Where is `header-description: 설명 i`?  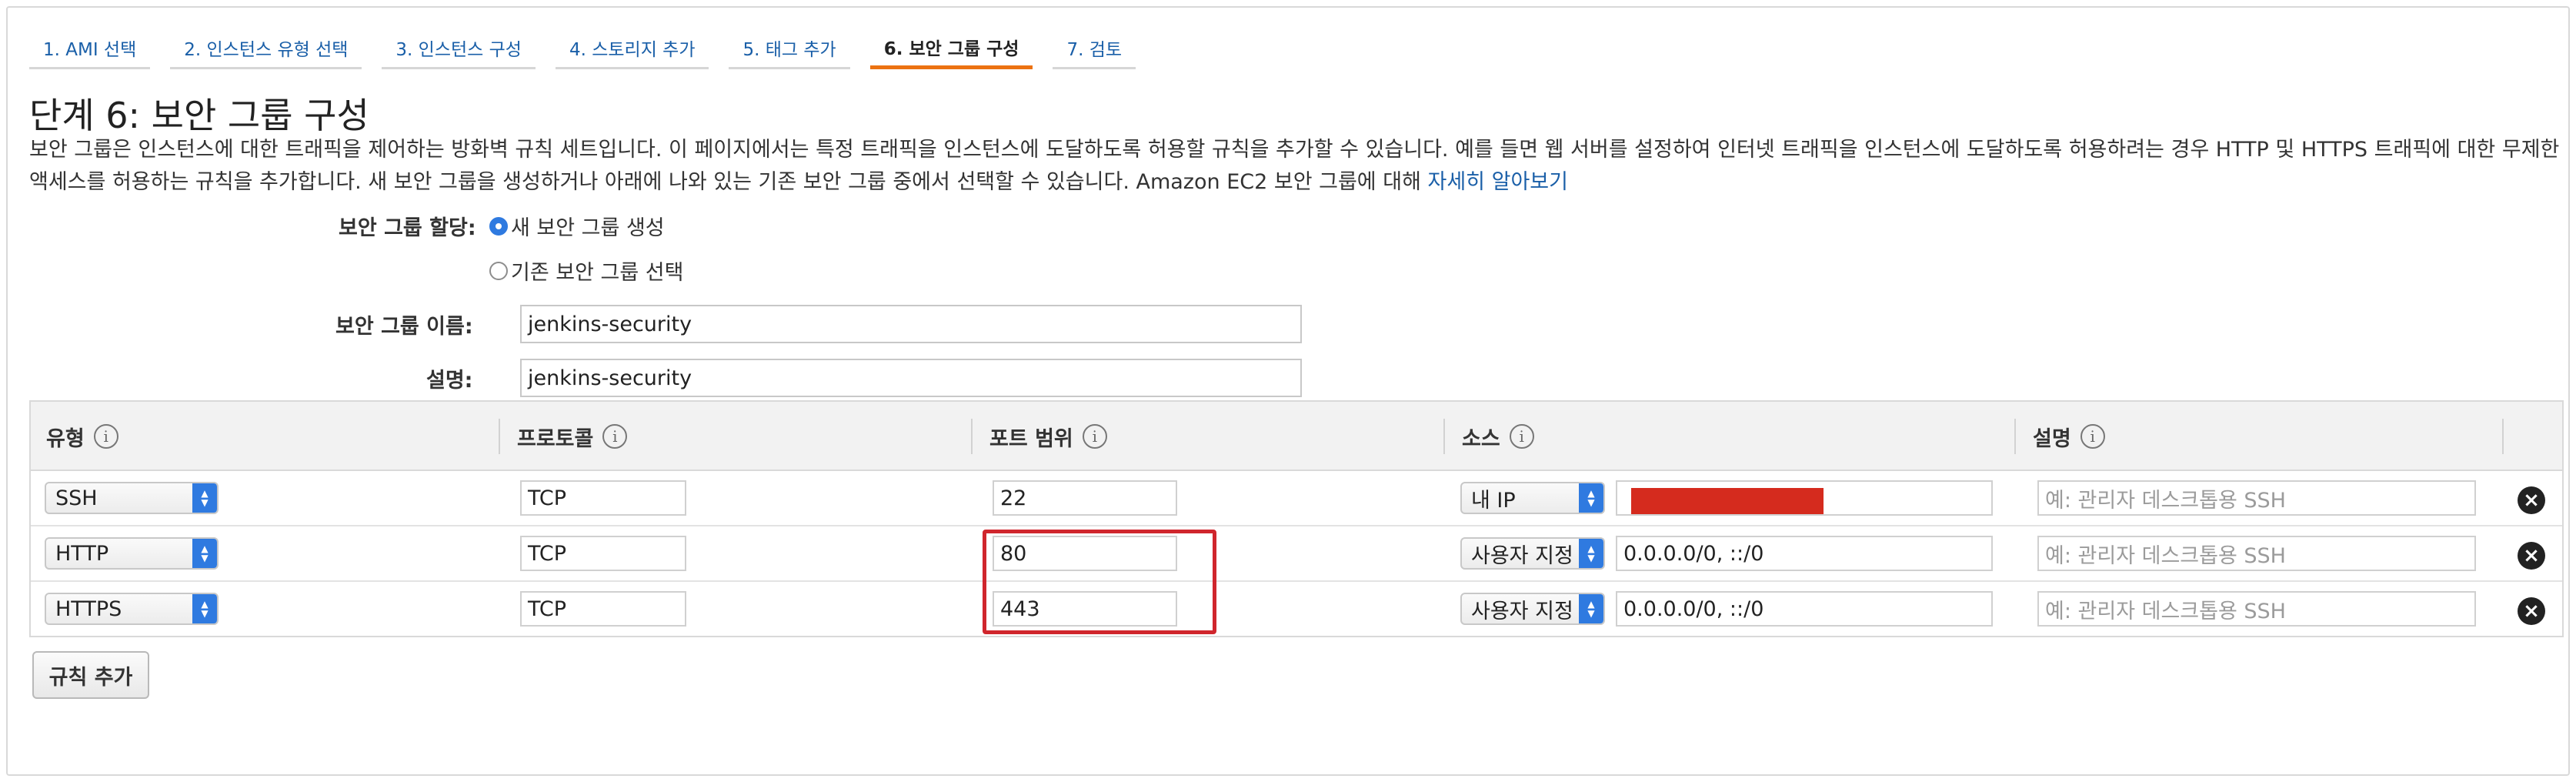
header-description: 설명 i is located at coordinates (2061, 436).